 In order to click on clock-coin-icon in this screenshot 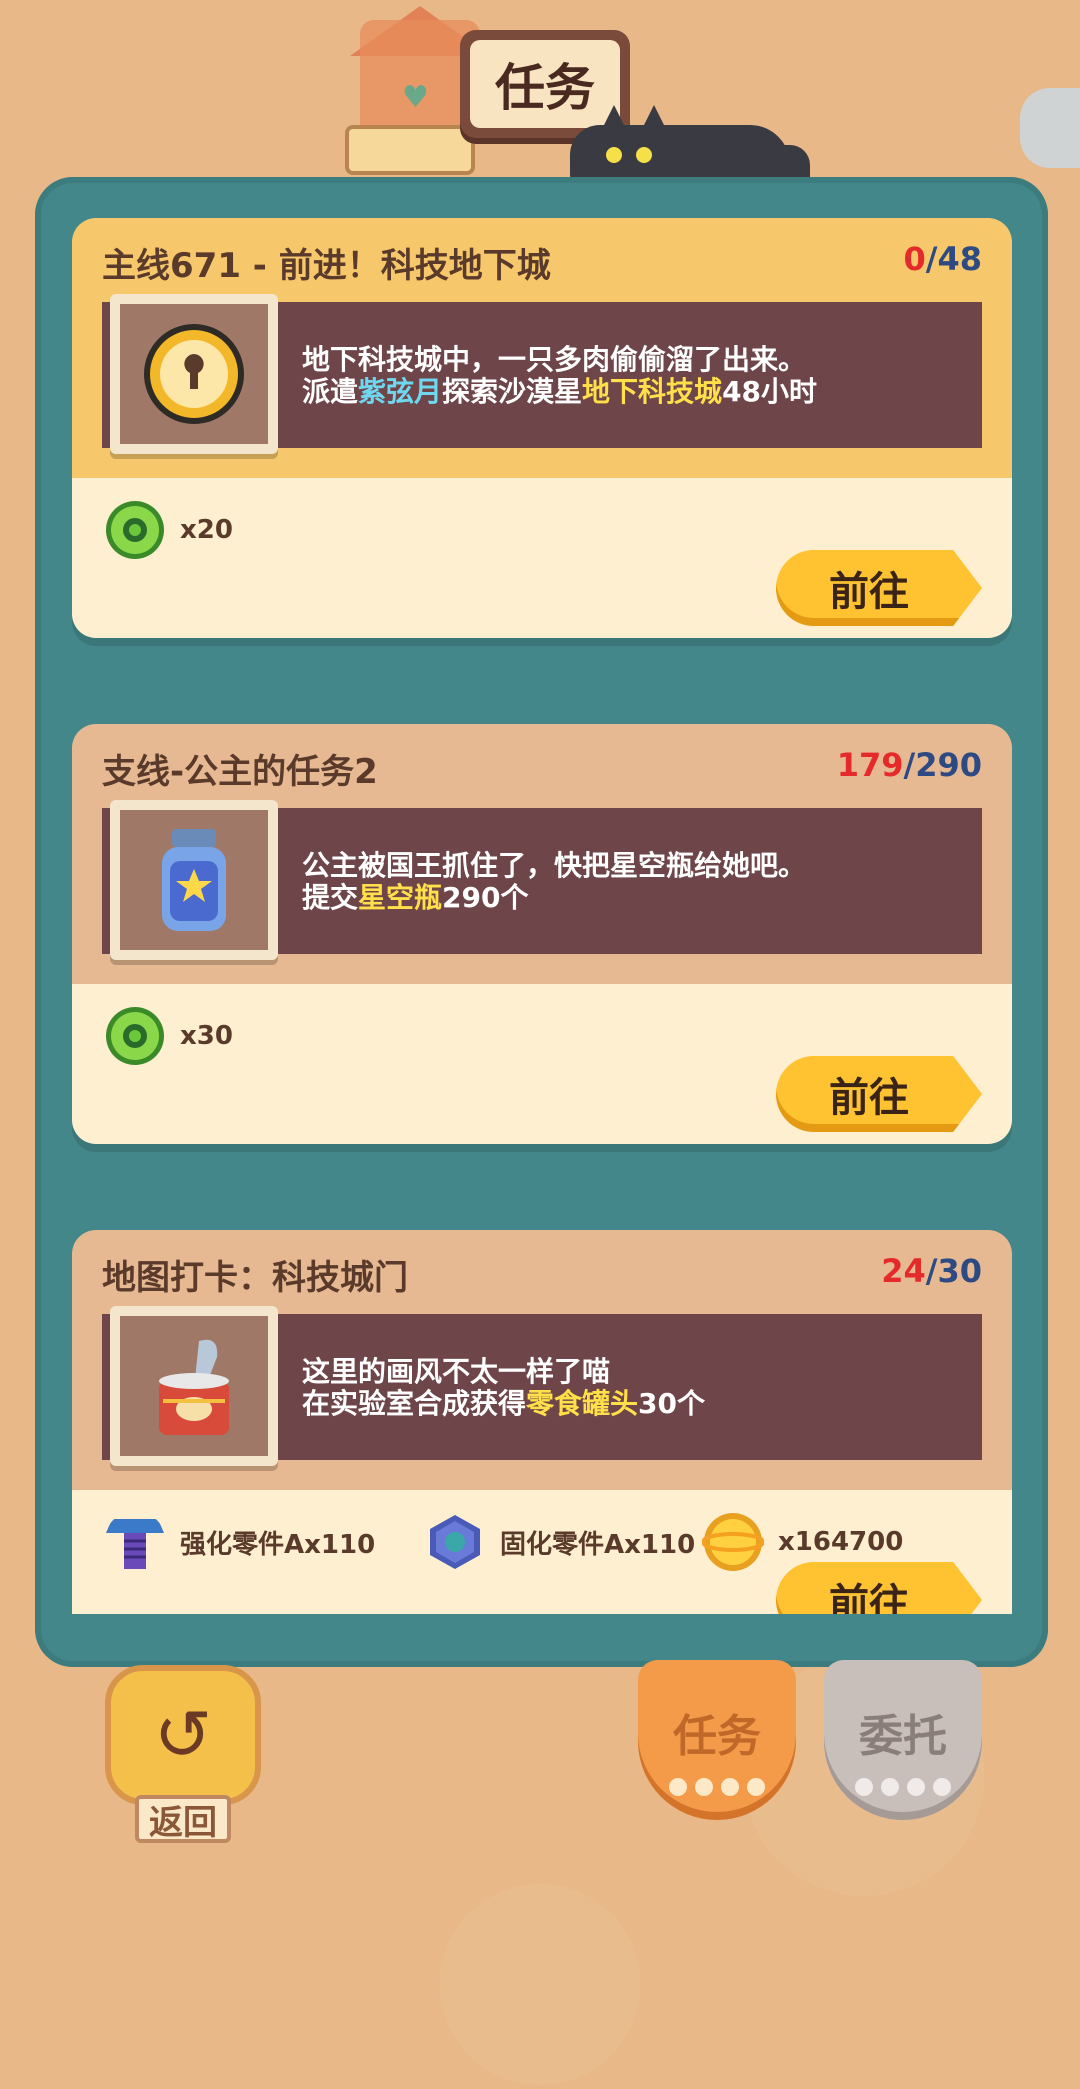, I will do `click(194, 374)`.